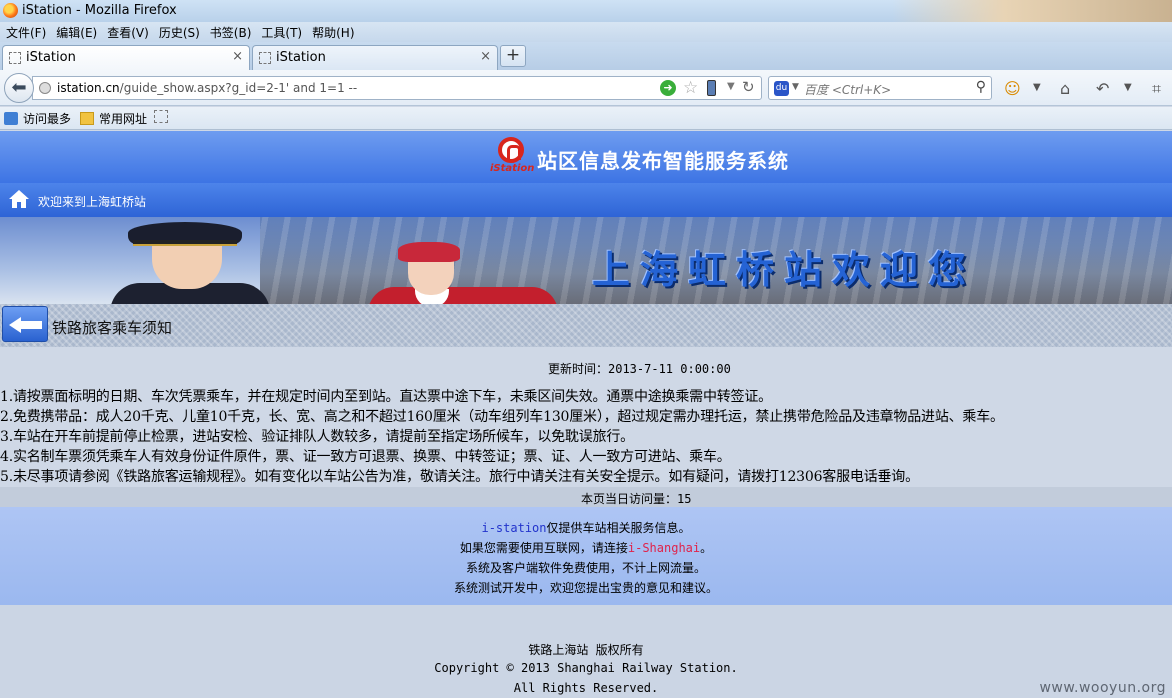 The height and width of the screenshot is (698, 1172). Describe the element at coordinates (586, 260) in the screenshot. I see `station-banner: 上海虹桥站欢迎您` at that location.